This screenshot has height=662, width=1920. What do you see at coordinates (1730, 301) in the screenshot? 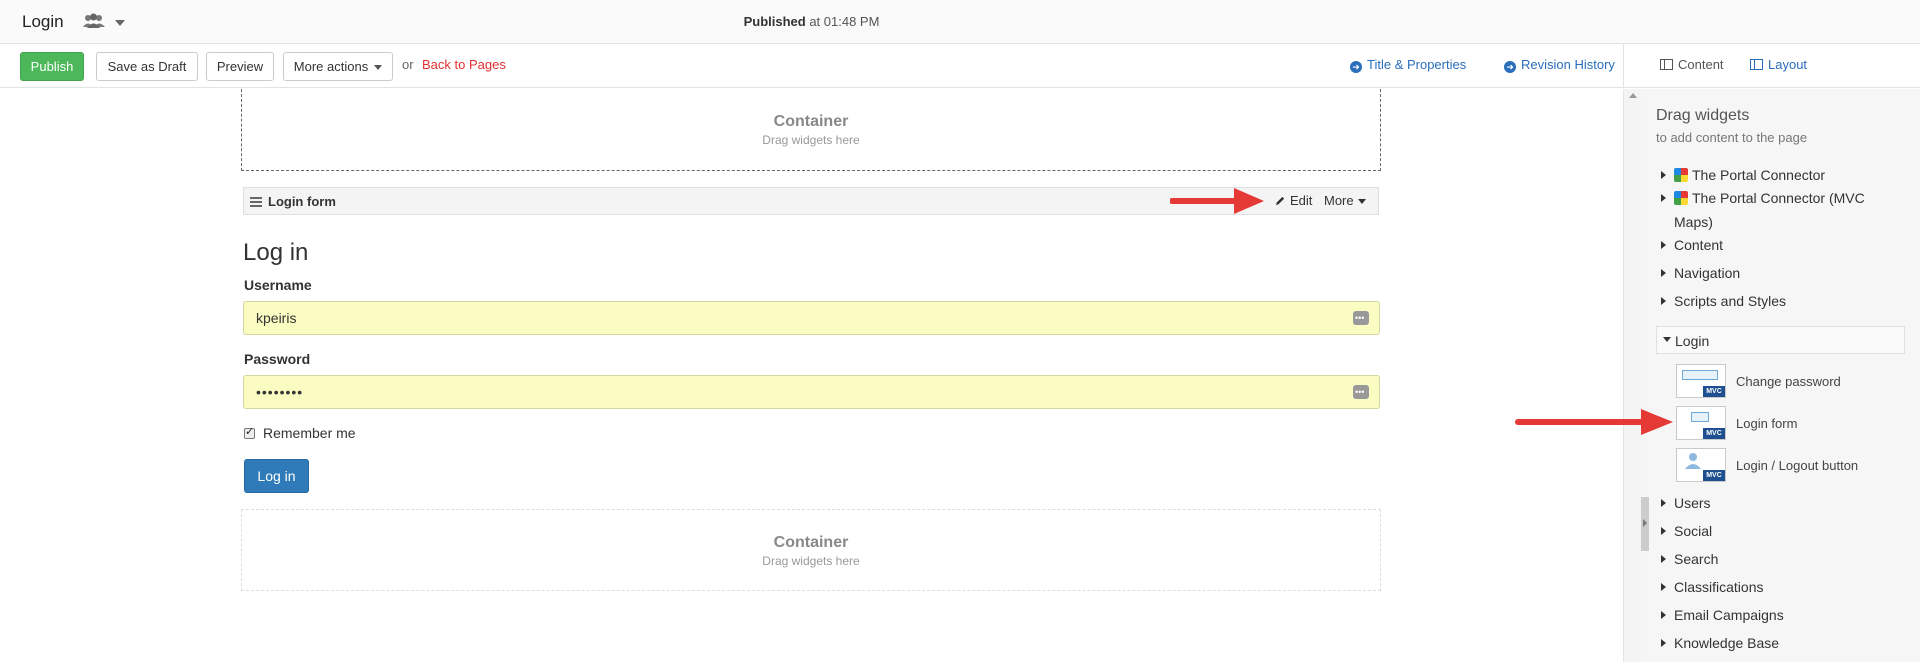
I see `category-label: Scripts and Styles` at bounding box center [1730, 301].